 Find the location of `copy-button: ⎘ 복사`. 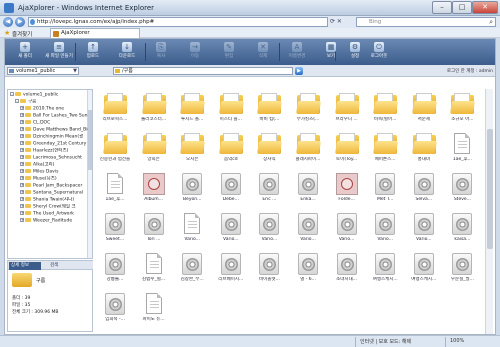

copy-button: ⎘ 복사 is located at coordinates (161, 53).